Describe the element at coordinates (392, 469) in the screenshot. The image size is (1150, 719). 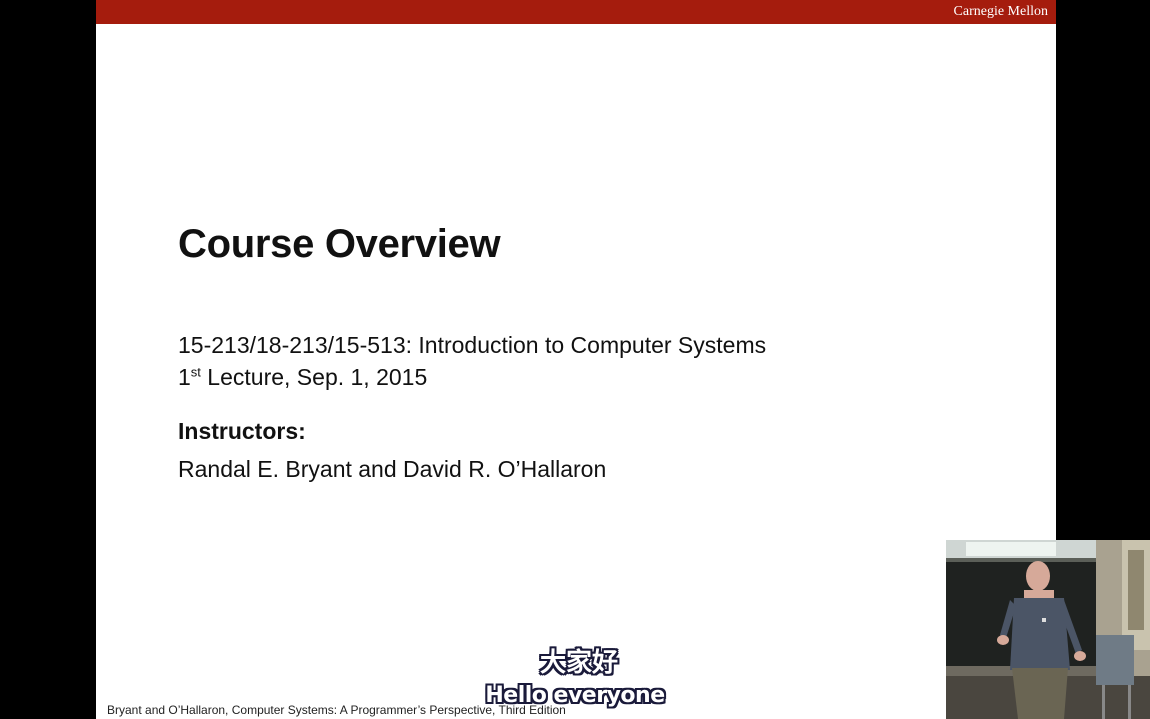
I see `instructors-names: Randal E. Bryant and David R. O’Hallaron` at that location.